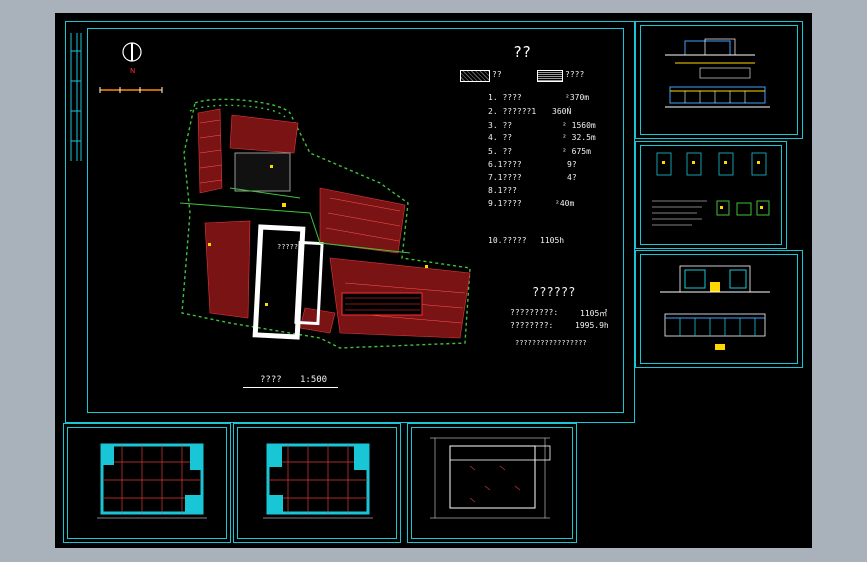  I want to click on row-label: 8.1???, so click(502, 190).